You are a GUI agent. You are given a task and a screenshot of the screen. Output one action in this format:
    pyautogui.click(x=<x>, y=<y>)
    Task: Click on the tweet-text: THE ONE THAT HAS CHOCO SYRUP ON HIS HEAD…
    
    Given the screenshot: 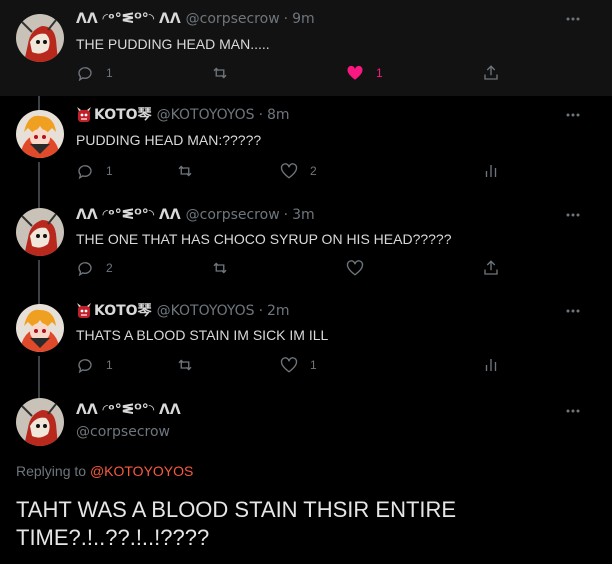 What is the action you would take?
    pyautogui.click(x=264, y=239)
    